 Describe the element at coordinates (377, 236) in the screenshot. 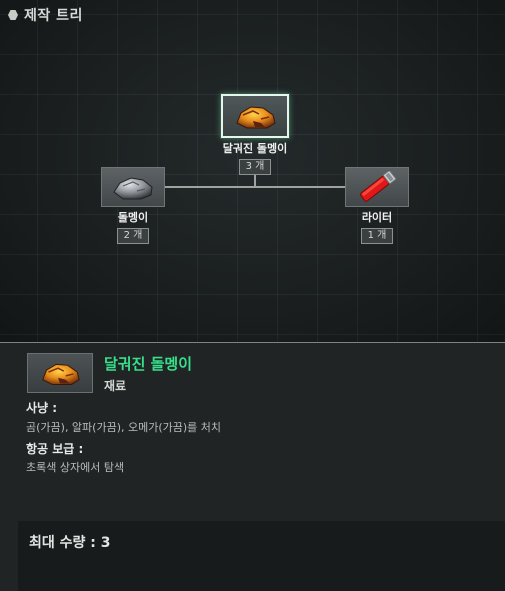

I see `tree-node-count: 1 개` at that location.